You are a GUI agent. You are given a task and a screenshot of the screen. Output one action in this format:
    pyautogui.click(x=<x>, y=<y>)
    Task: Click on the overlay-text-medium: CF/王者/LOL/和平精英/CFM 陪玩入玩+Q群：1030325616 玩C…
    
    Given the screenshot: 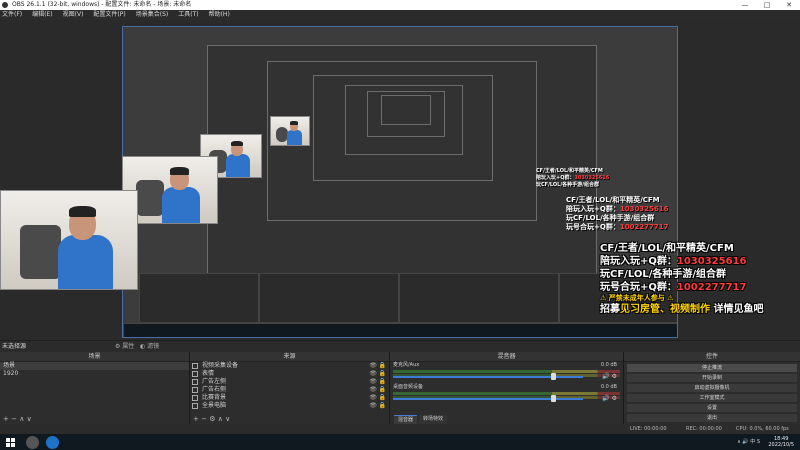 What is the action you would take?
    pyautogui.click(x=617, y=213)
    